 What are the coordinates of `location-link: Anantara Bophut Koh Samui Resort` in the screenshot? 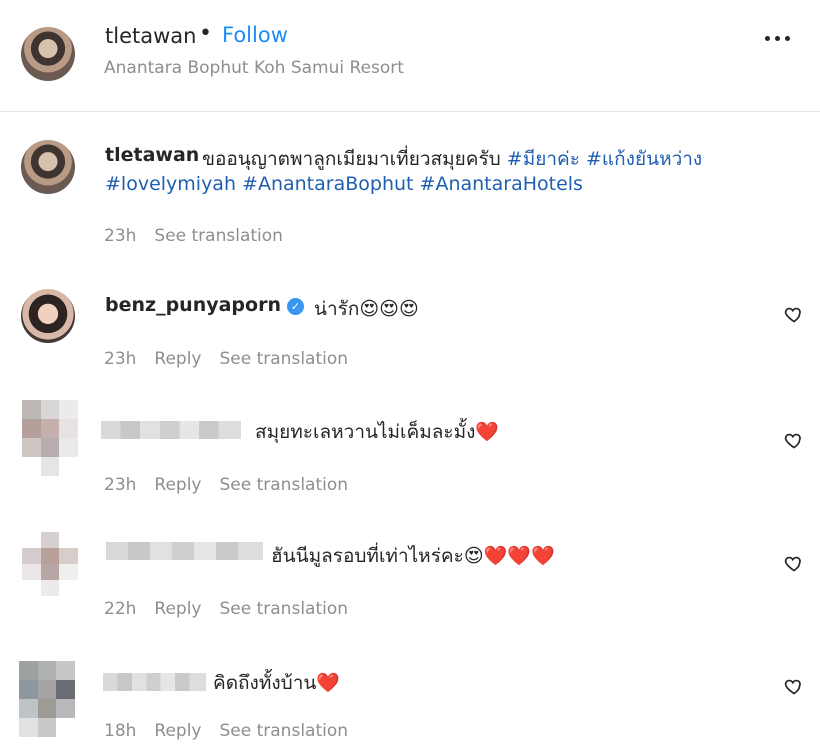 It's located at (254, 68).